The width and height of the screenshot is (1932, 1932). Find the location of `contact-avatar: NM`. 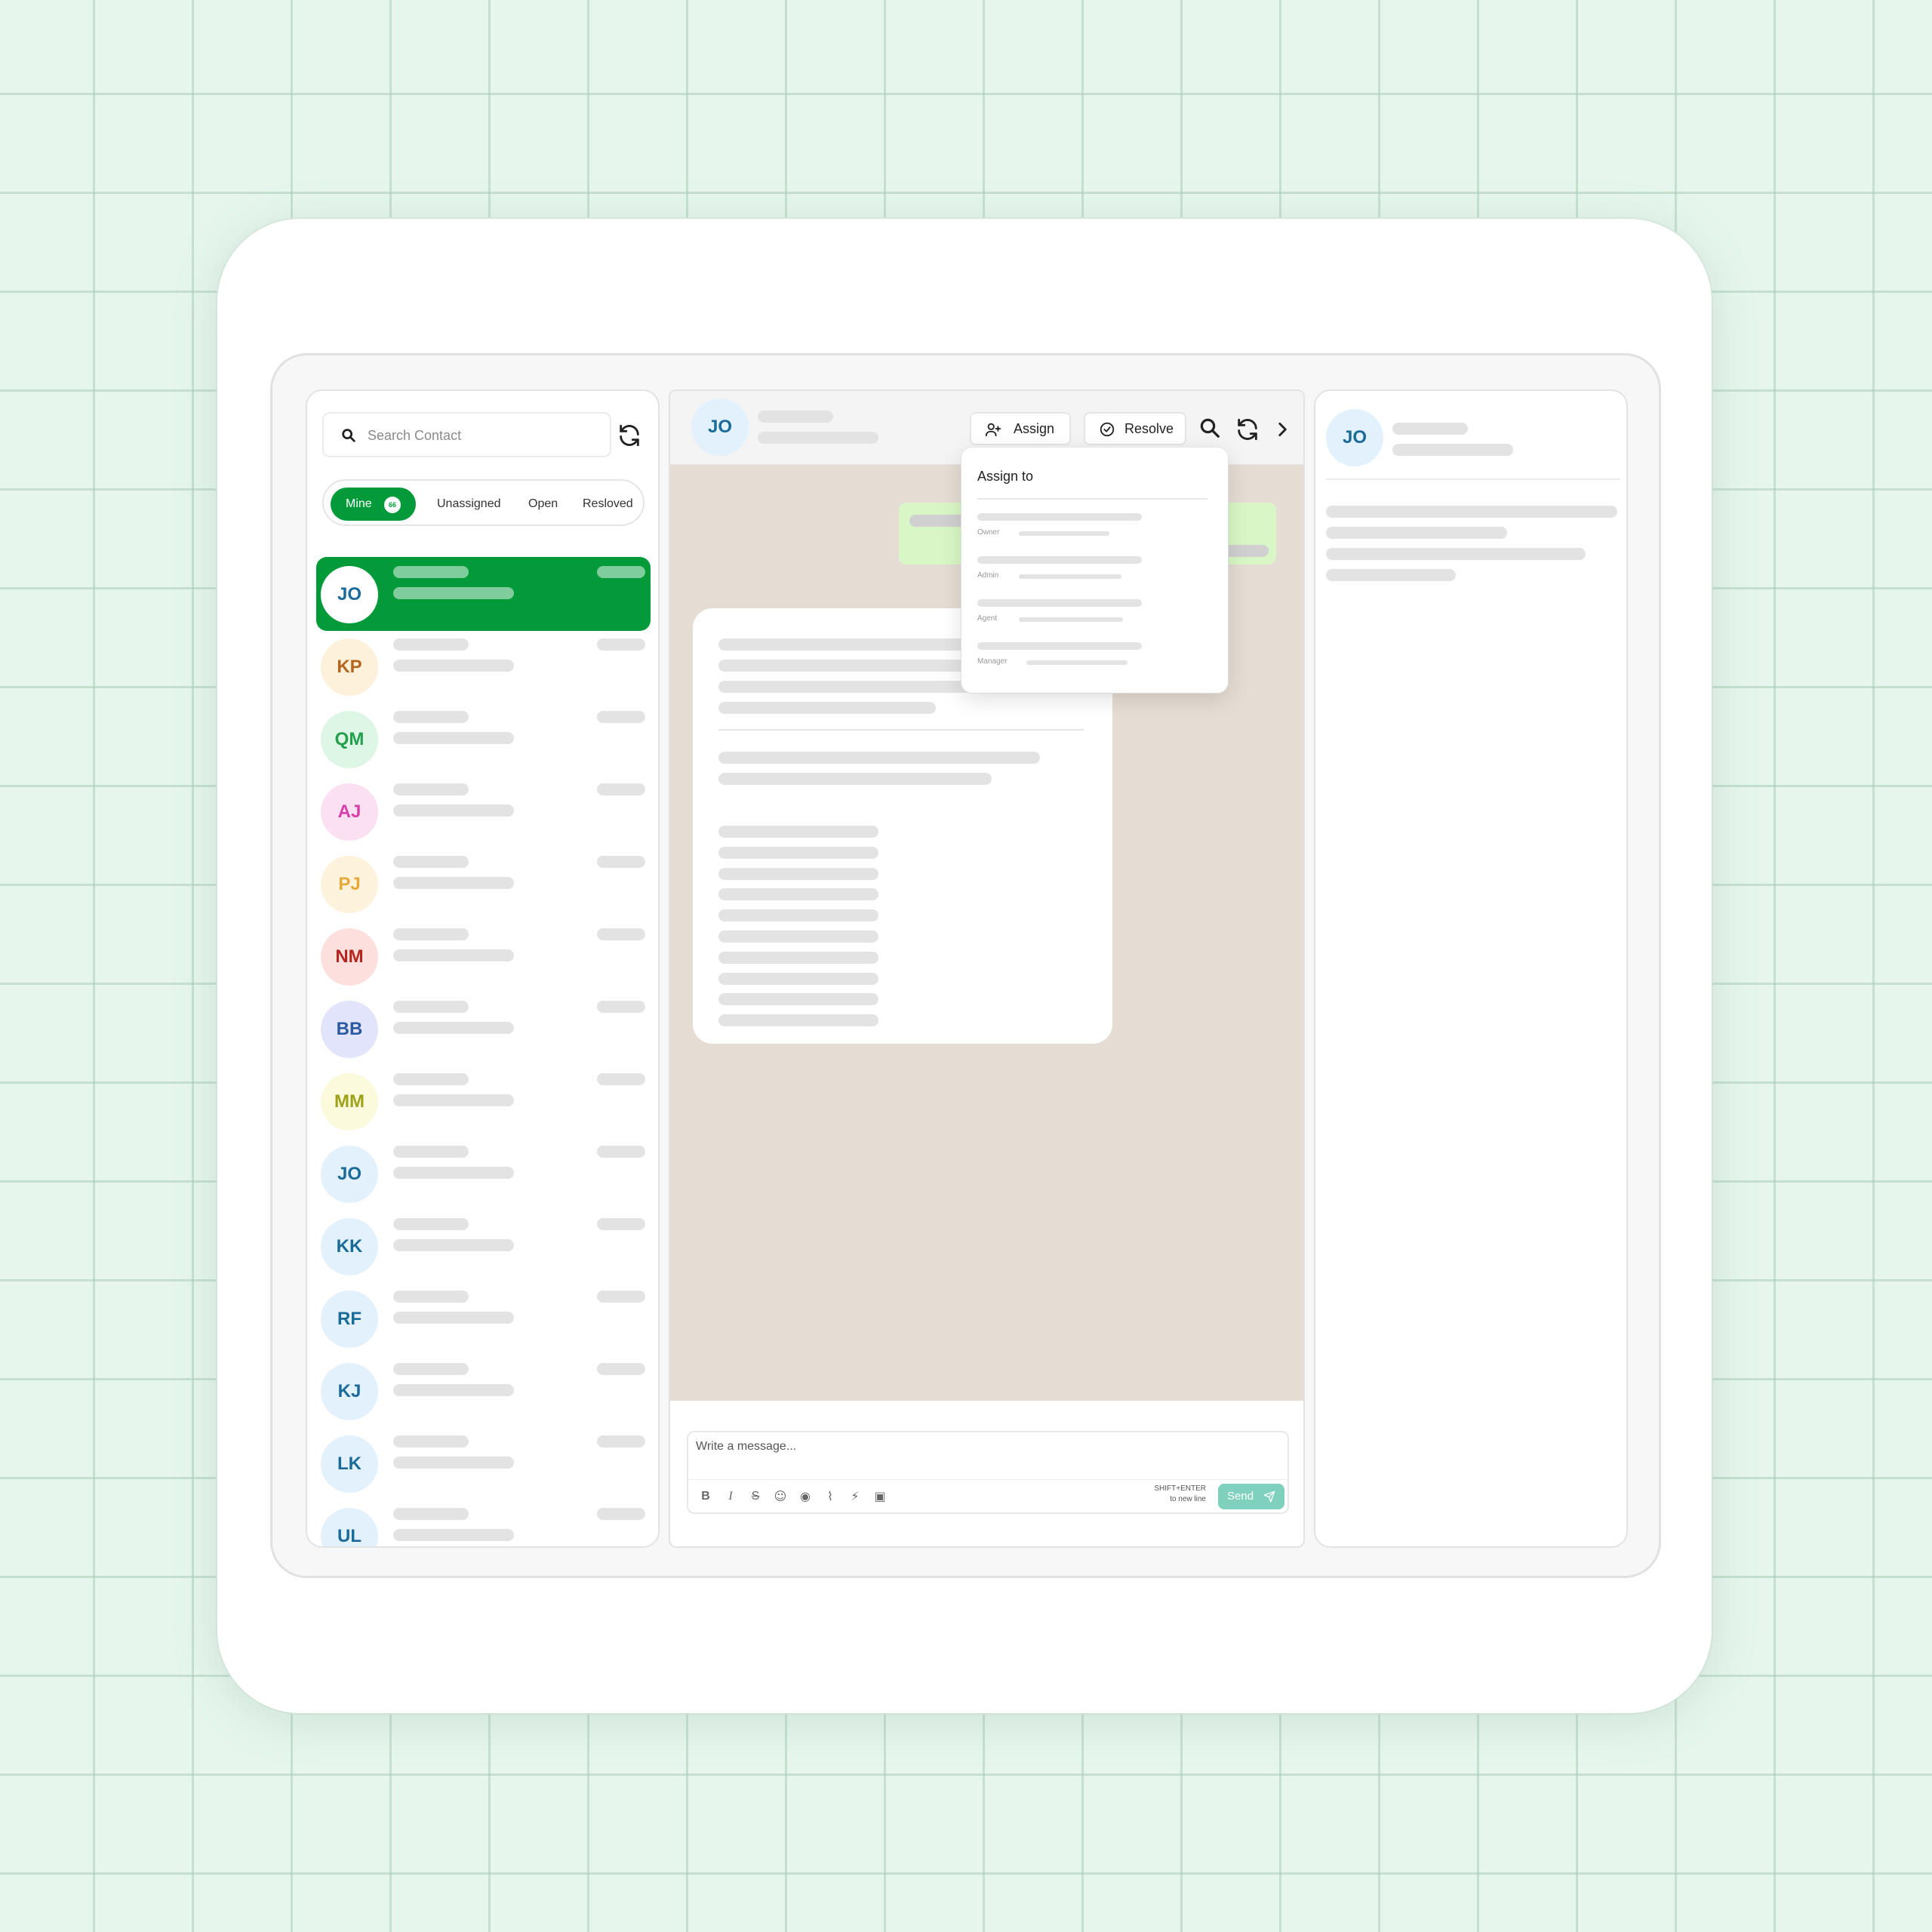

contact-avatar: NM is located at coordinates (349, 957).